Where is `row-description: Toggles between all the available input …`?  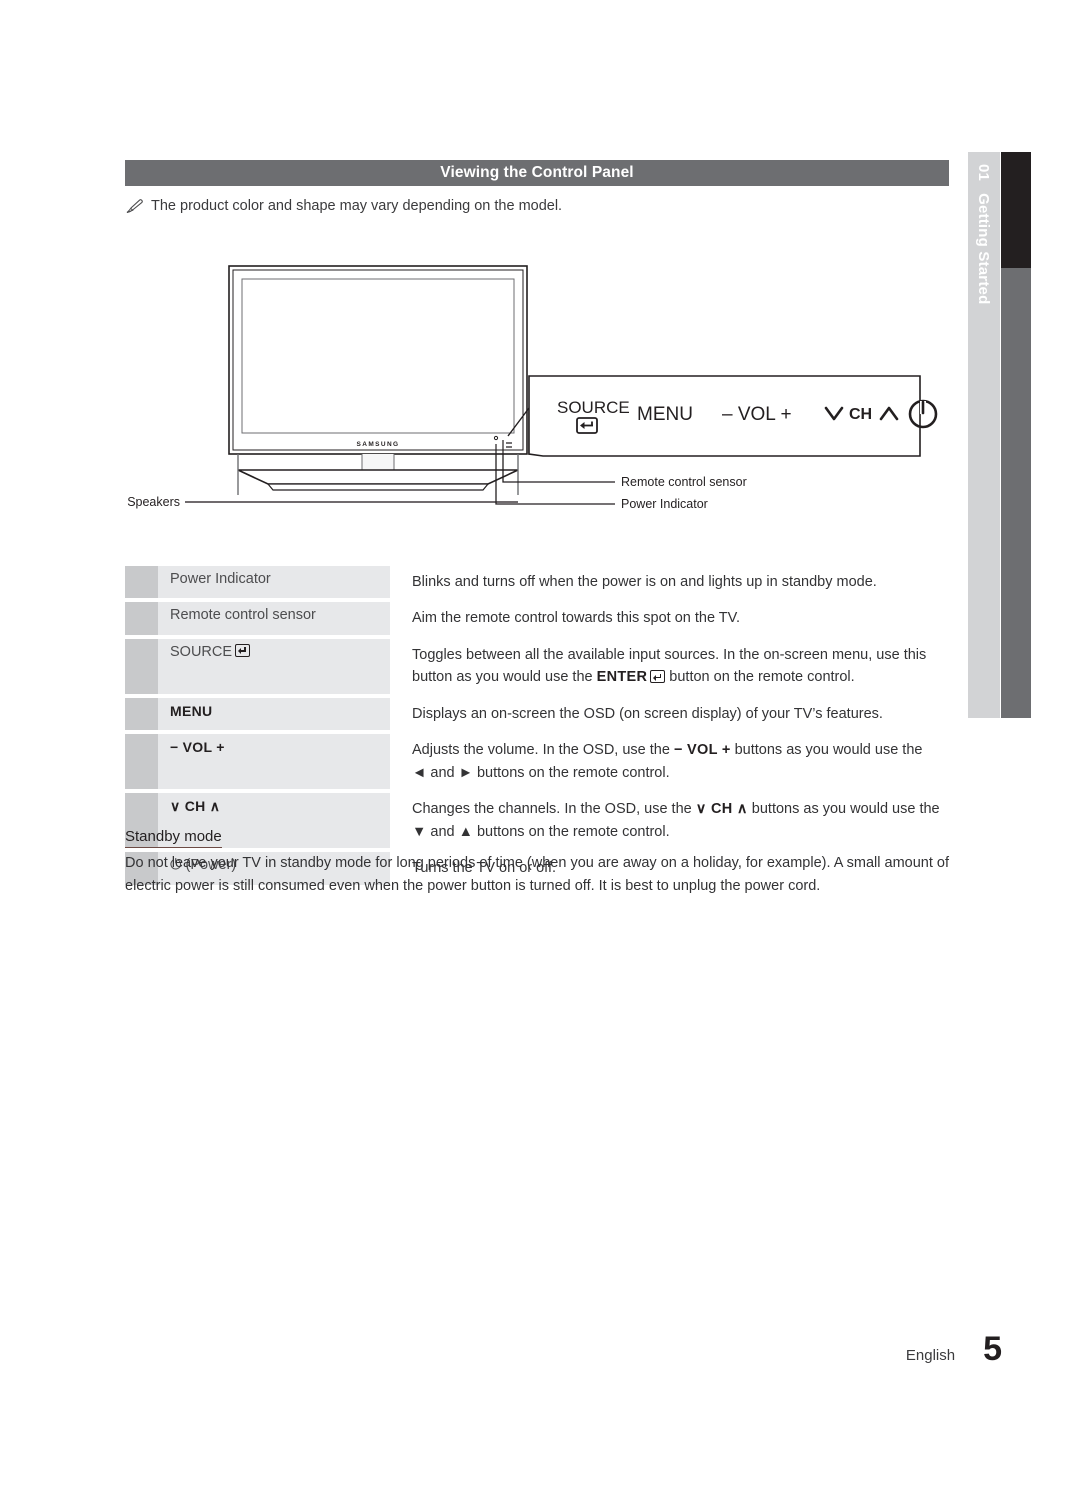 row-description: Toggles between all the available input … is located at coordinates (669, 666).